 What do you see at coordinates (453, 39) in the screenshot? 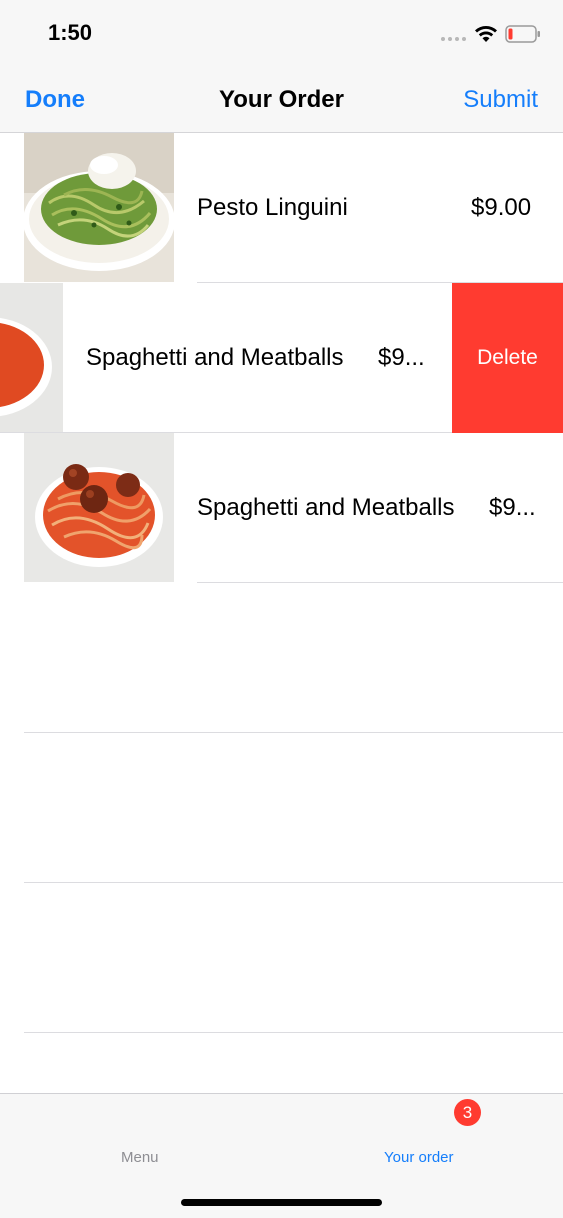
I see `signal-dots-icon` at bounding box center [453, 39].